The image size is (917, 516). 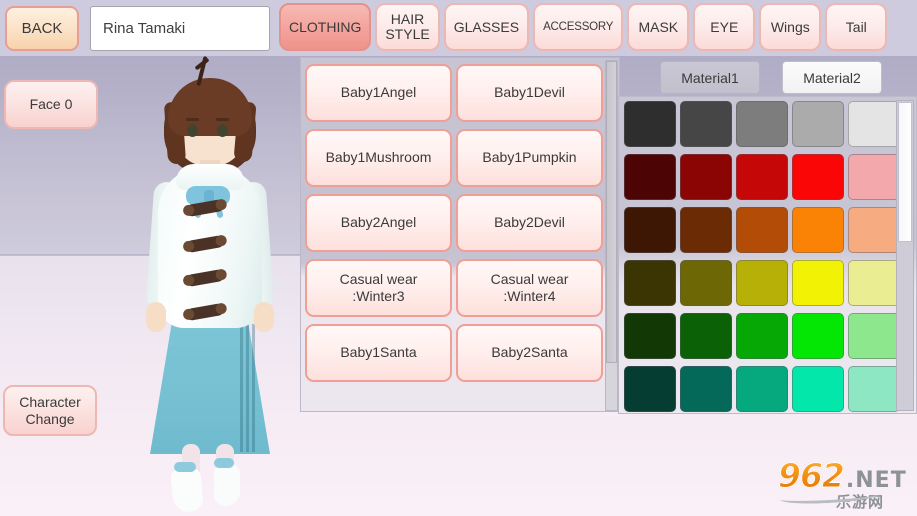 I want to click on back-button: BACK, so click(x=42, y=28).